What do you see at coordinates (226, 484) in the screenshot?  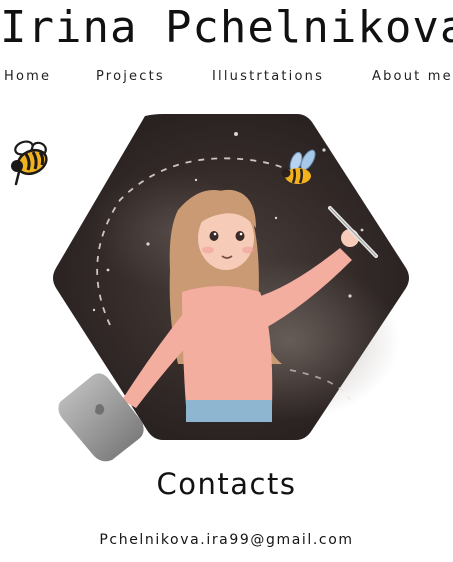 I see `contacts-heading: Contacts` at bounding box center [226, 484].